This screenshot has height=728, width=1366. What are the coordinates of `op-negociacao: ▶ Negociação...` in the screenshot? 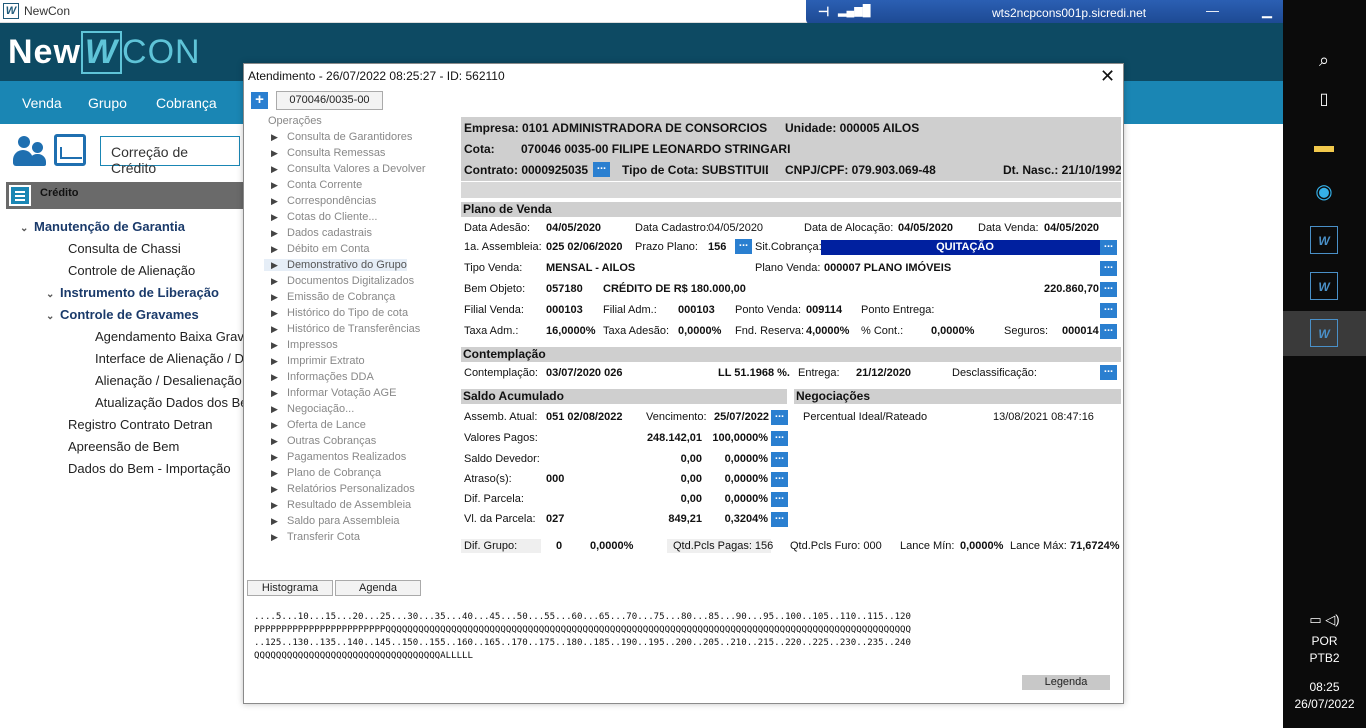 It's located at (309, 409).